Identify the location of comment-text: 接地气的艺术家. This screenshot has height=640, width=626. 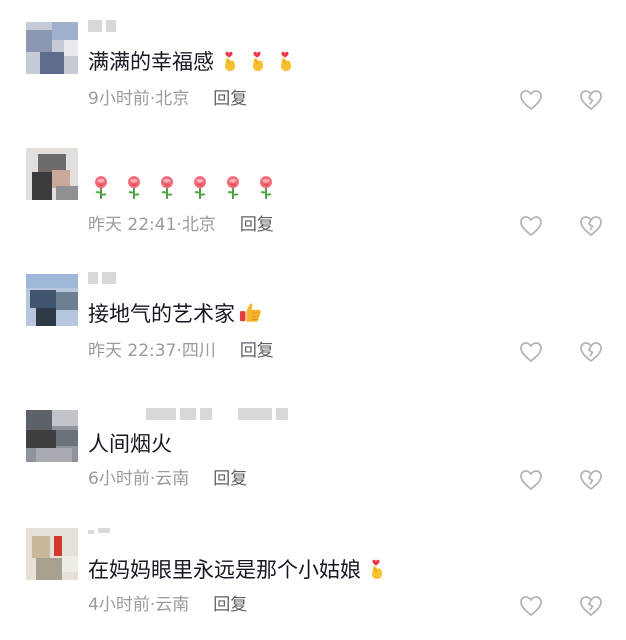
(175, 314).